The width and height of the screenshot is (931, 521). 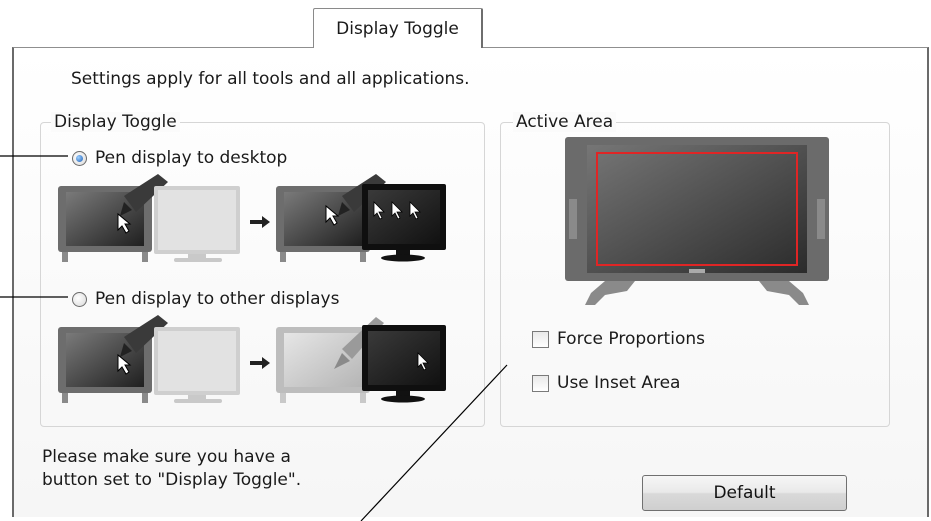 I want to click on use-inset-area-checkbox-row: Use Inset Area, so click(x=606, y=383).